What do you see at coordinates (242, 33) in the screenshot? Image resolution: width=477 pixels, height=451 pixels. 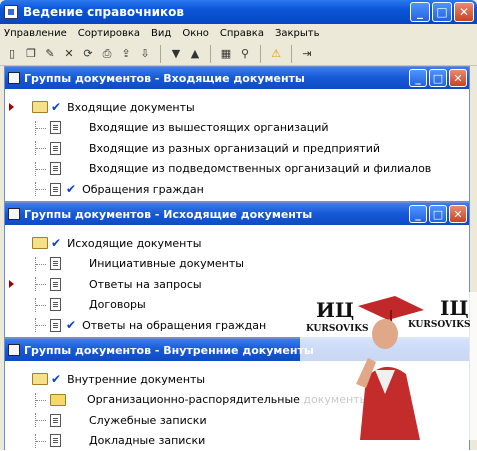 I see `menu-item-help: Справка` at bounding box center [242, 33].